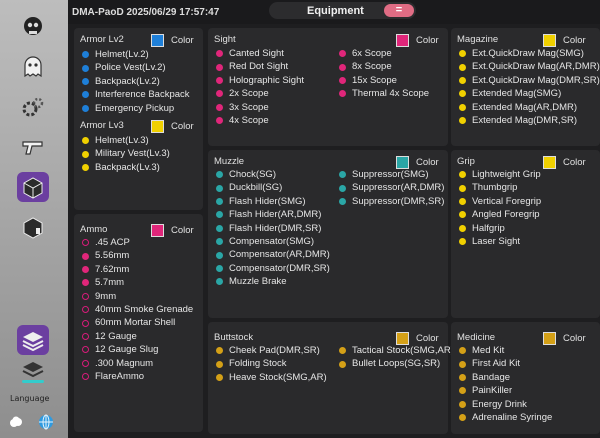 The image size is (600, 438). Describe the element at coordinates (234, 337) in the screenshot. I see `buttstock-title: Buttstock` at that location.